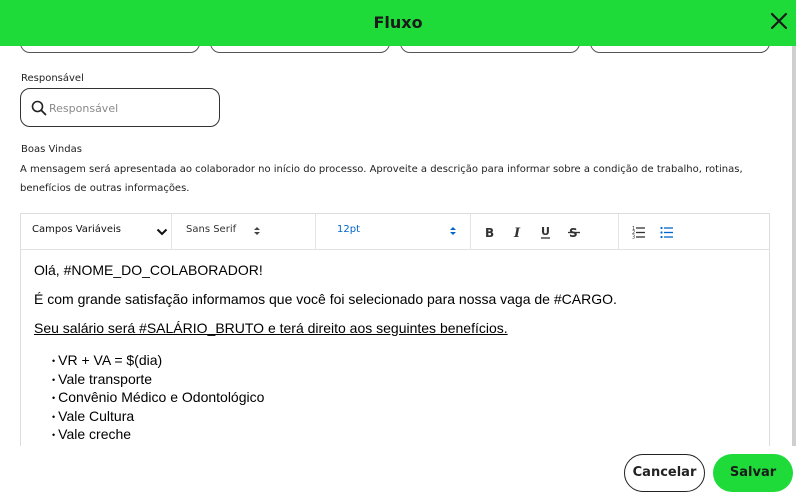 The width and height of the screenshot is (796, 498). Describe the element at coordinates (129, 108) in the screenshot. I see `responsavel-input` at that location.